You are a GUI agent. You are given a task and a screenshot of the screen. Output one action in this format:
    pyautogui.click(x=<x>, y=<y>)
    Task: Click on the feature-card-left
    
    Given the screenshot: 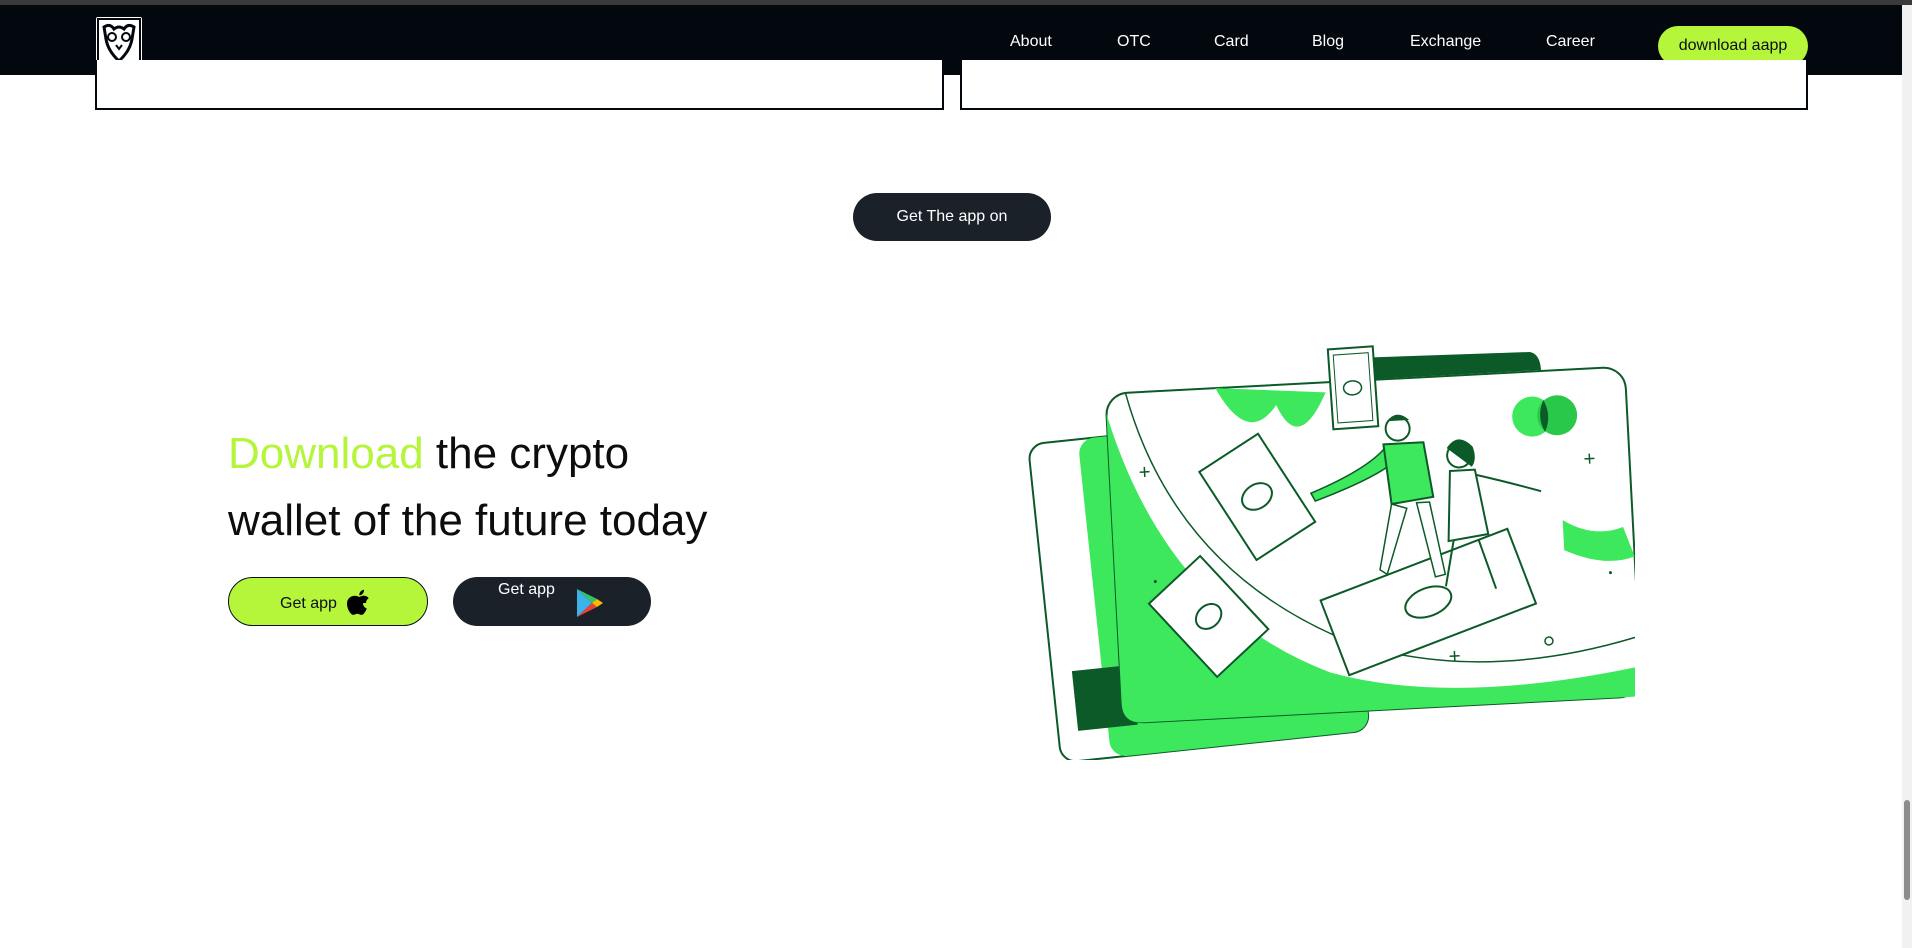 What is the action you would take?
    pyautogui.click(x=519, y=85)
    